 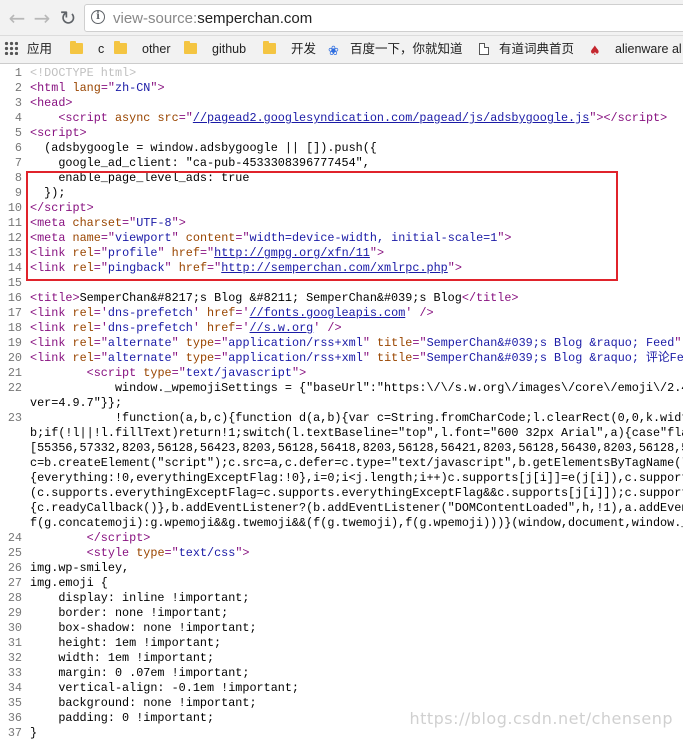 I want to click on line-number: 21, so click(x=14, y=373).